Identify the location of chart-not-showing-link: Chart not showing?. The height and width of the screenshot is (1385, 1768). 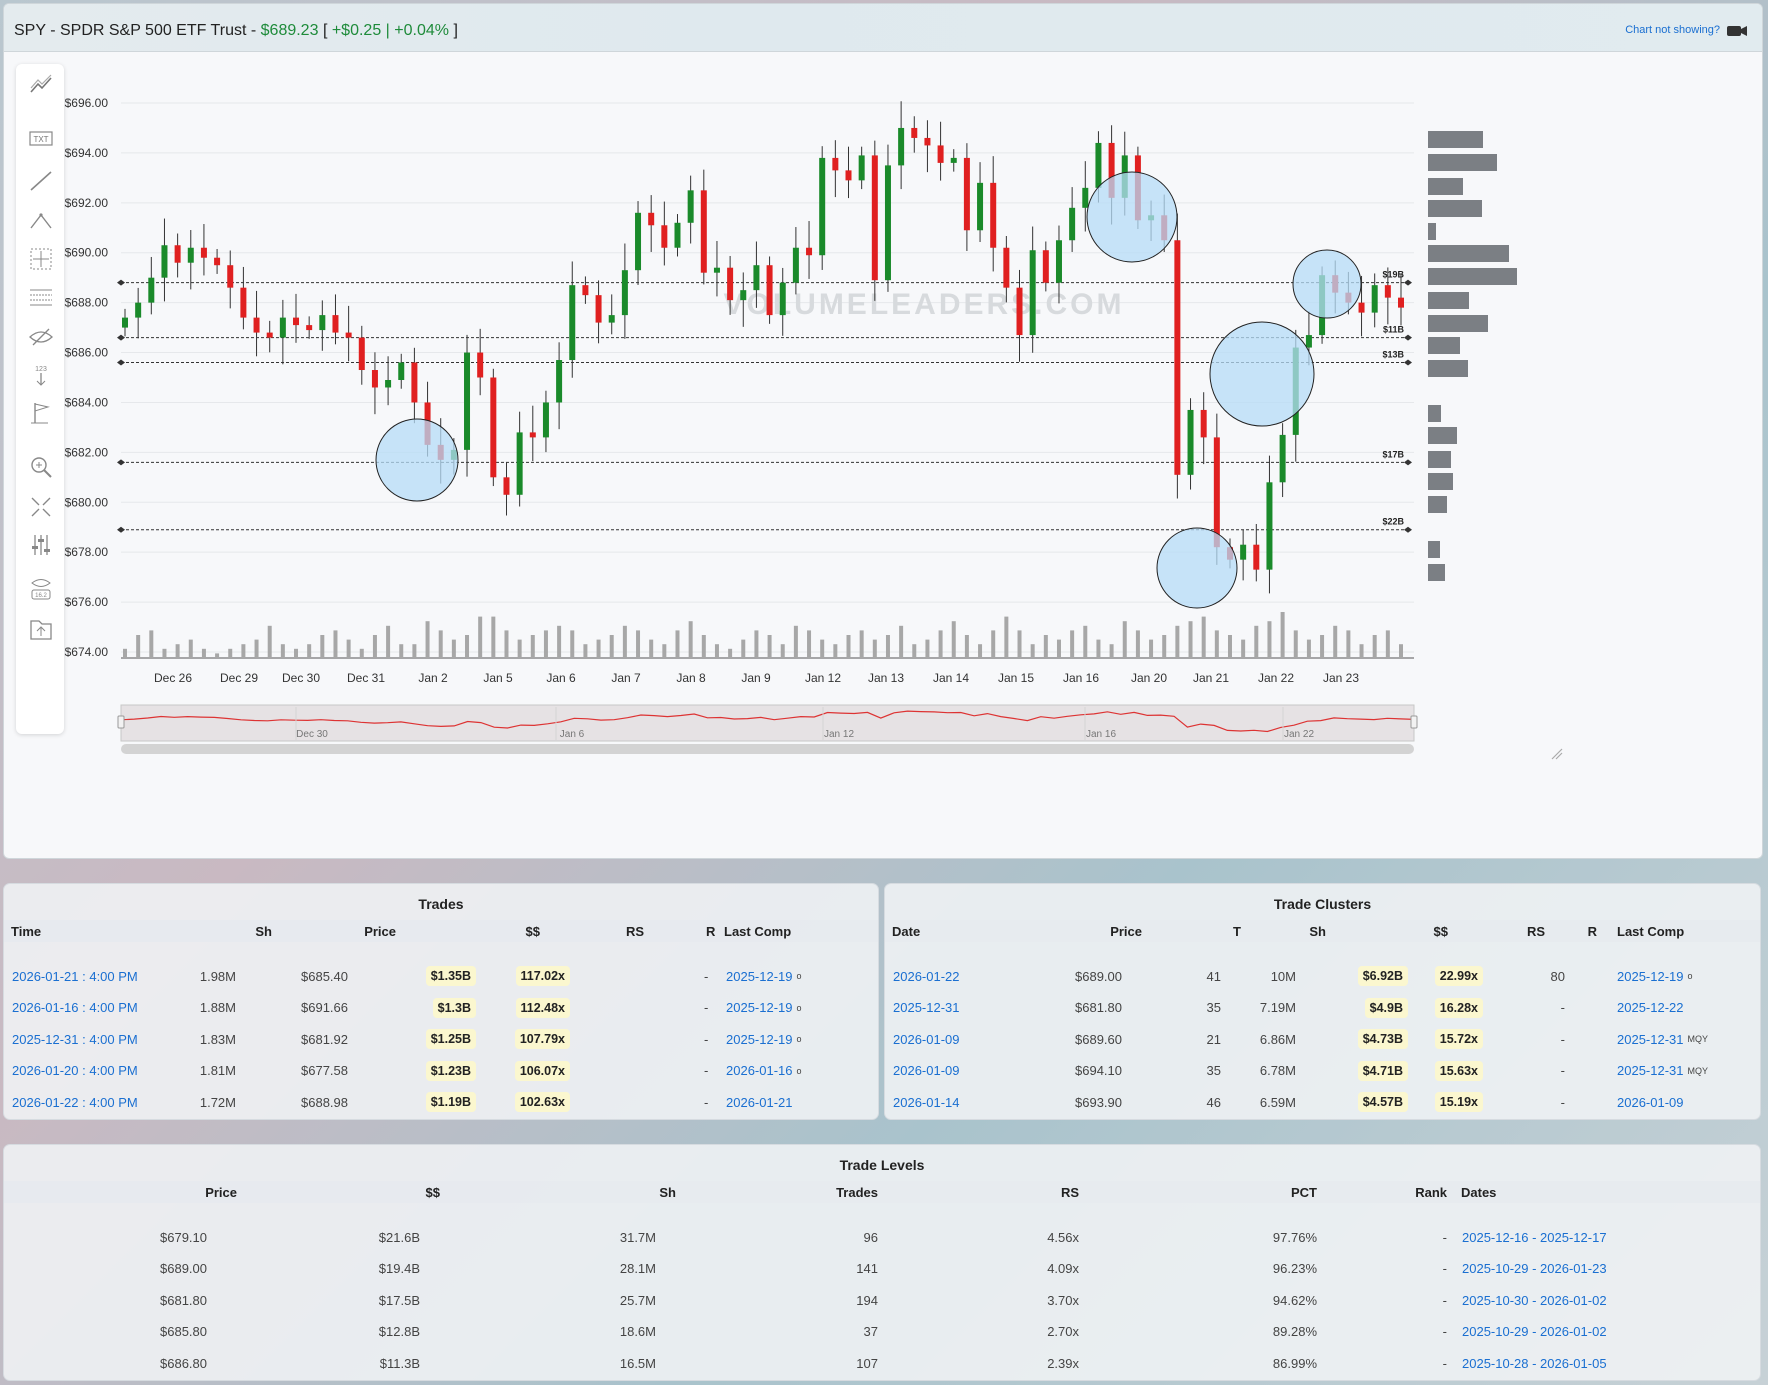
(1672, 30).